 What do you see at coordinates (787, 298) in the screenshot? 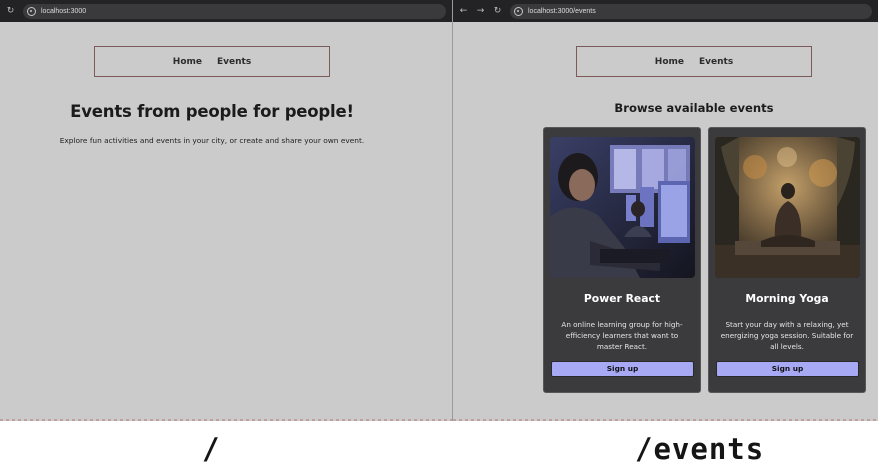
I see `event-title: Morning Yoga` at bounding box center [787, 298].